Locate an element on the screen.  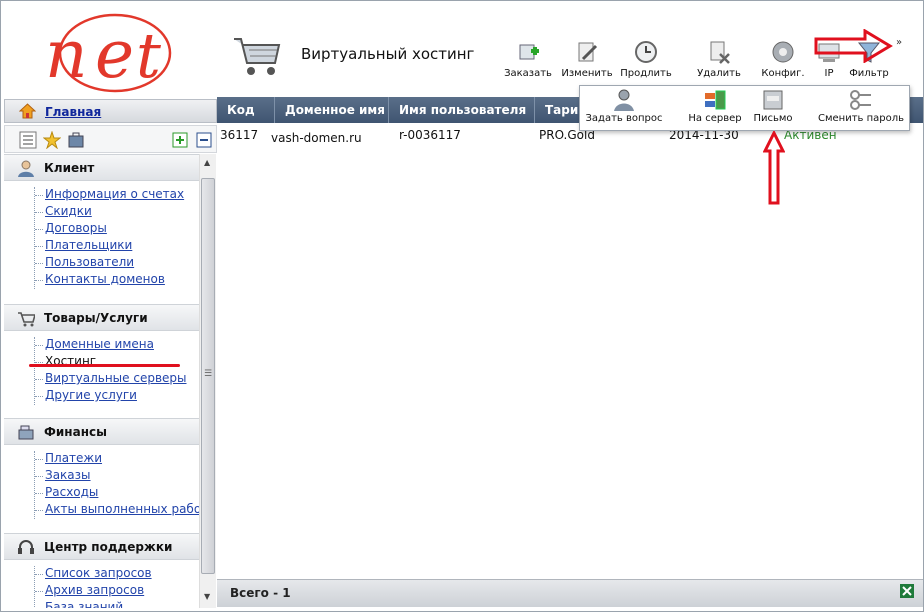
annotation-arrow-right is located at coordinates (853, 46).